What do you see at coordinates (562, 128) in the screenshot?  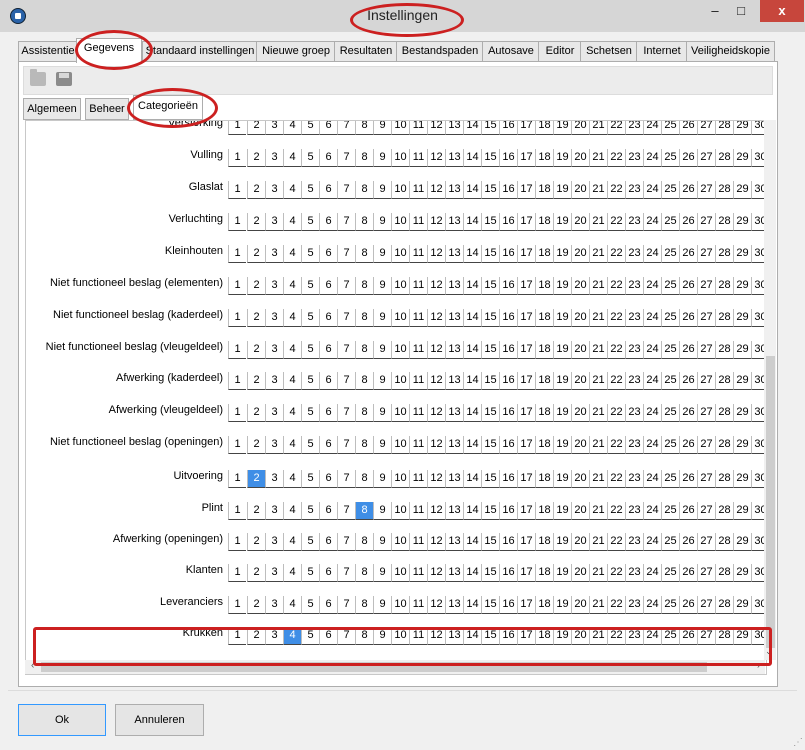 I see `category-number-cell: 19` at bounding box center [562, 128].